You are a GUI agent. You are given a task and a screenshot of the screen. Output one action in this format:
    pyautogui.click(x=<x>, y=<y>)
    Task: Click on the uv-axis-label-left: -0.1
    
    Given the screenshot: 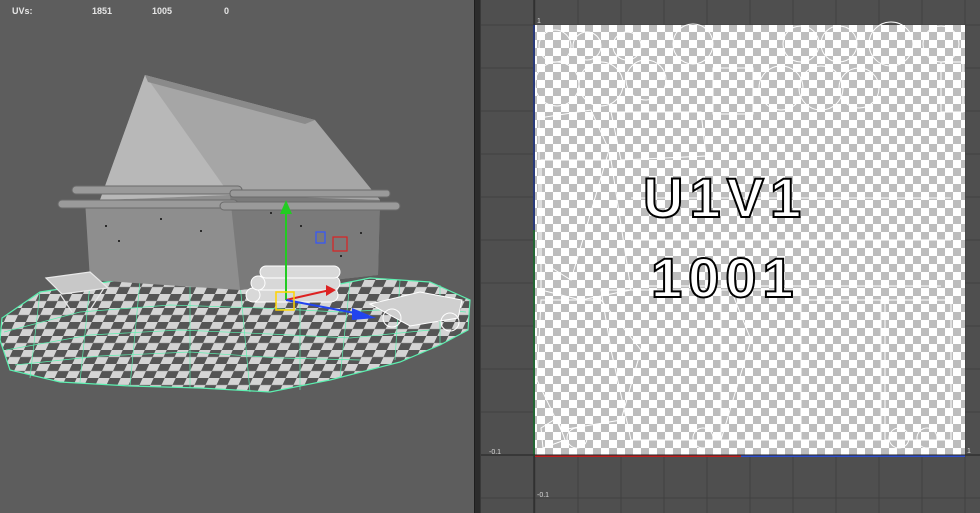 What is the action you would take?
    pyautogui.click(x=495, y=452)
    